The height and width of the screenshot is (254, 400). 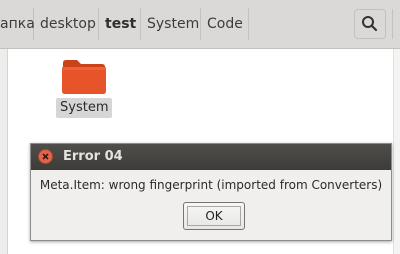 I want to click on breadcrumb-label: test, so click(x=121, y=24).